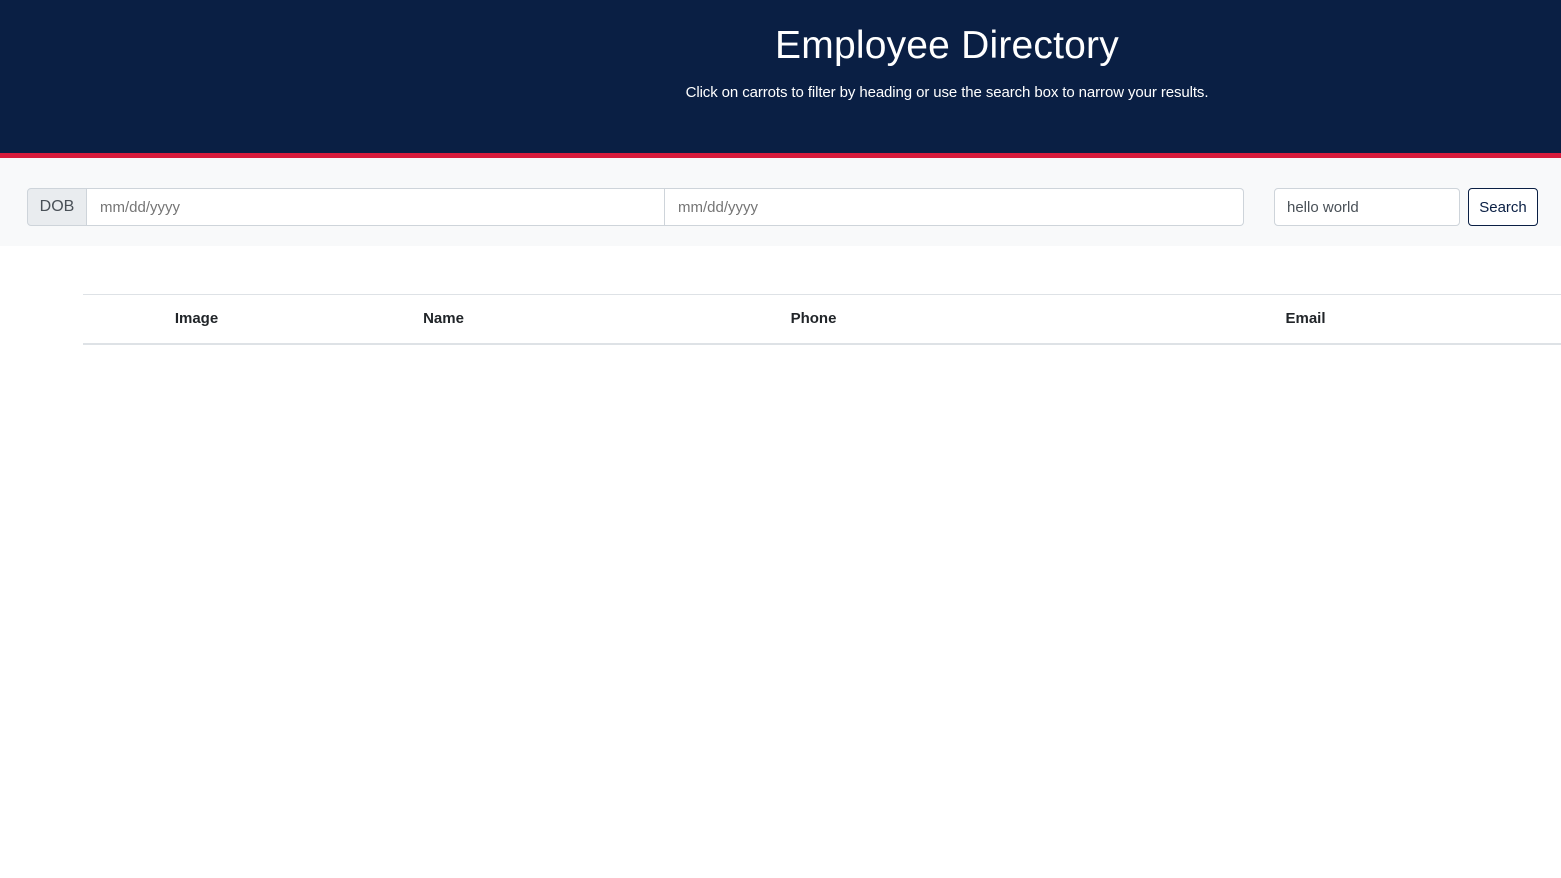  What do you see at coordinates (57, 207) in the screenshot?
I see `dob-label: DOB` at bounding box center [57, 207].